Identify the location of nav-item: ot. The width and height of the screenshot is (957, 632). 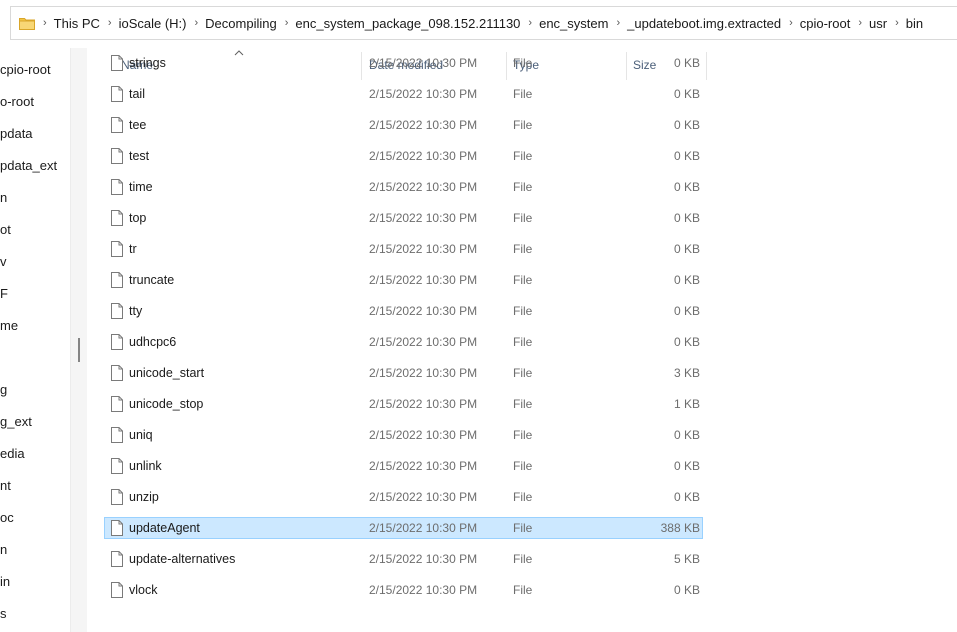
(5, 230).